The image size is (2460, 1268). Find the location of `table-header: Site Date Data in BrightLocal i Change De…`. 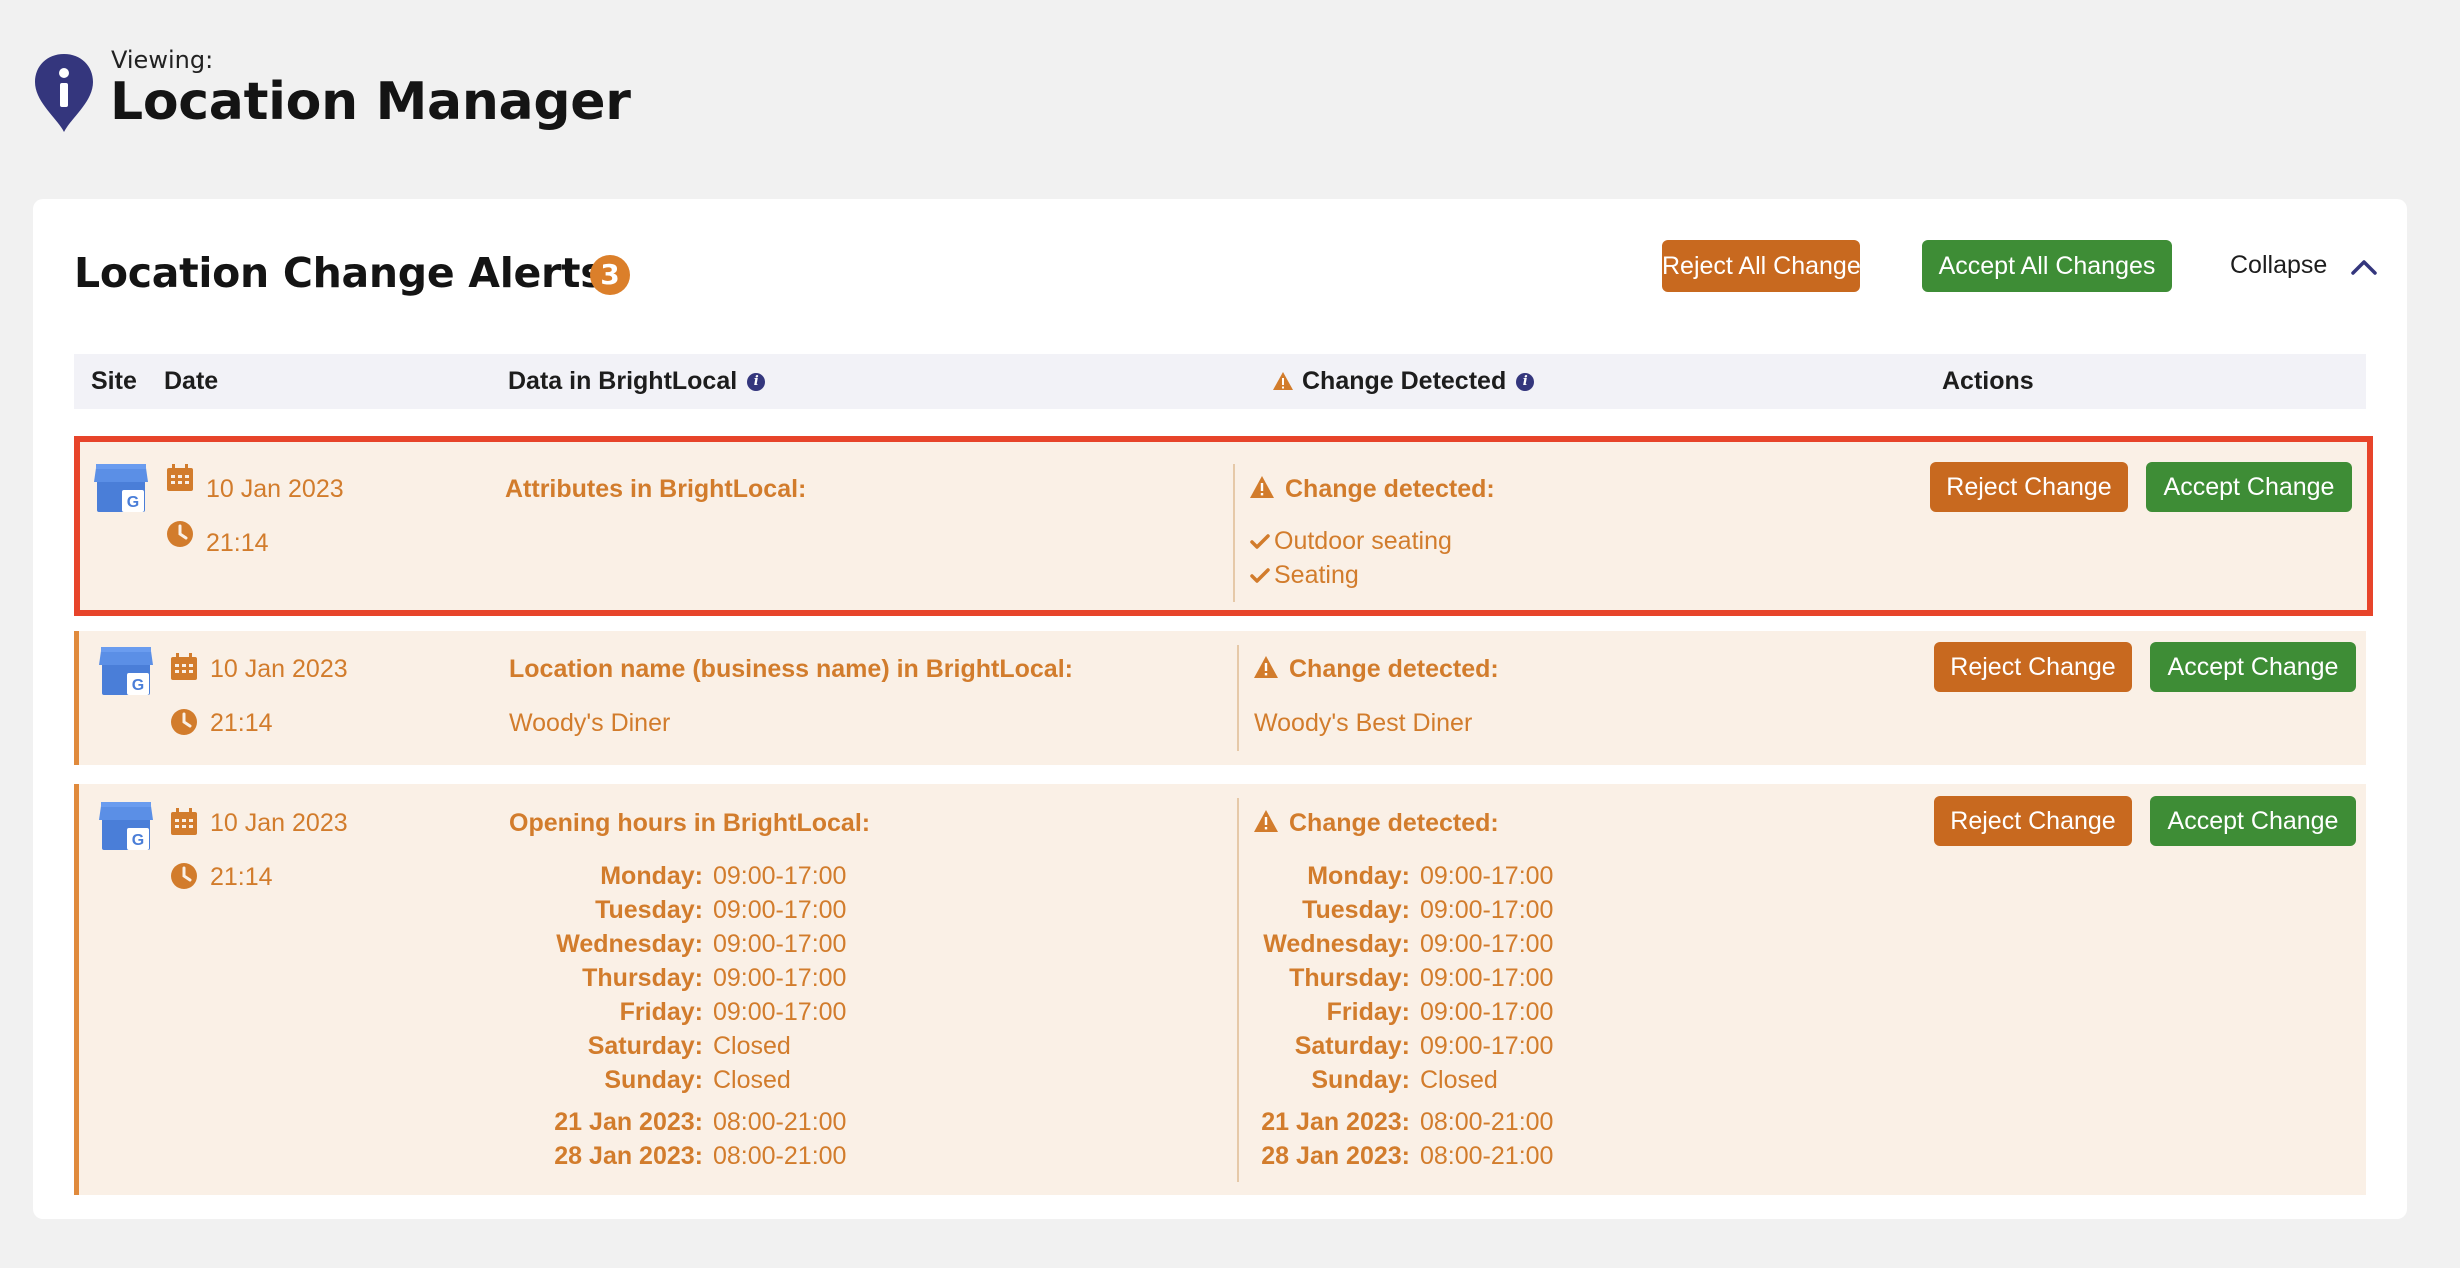

table-header: Site Date Data in BrightLocal i Change De… is located at coordinates (1220, 381).